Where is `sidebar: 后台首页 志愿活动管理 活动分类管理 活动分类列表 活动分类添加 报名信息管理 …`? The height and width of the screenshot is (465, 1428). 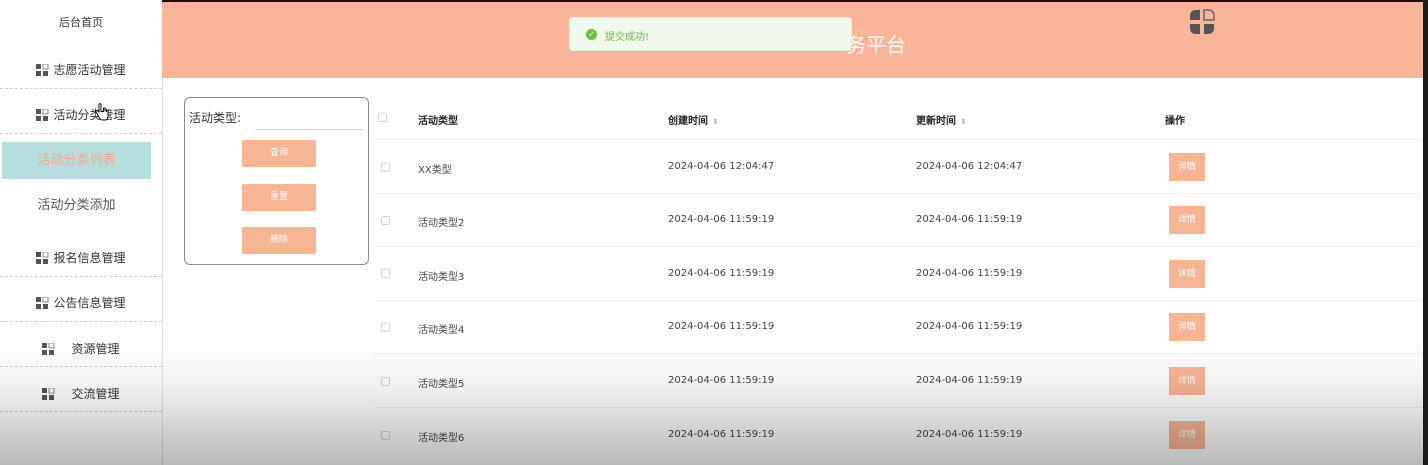 sidebar: 后台首页 志愿活动管理 活动分类管理 活动分类列表 活动分类添加 报名信息管理 … is located at coordinates (81, 232).